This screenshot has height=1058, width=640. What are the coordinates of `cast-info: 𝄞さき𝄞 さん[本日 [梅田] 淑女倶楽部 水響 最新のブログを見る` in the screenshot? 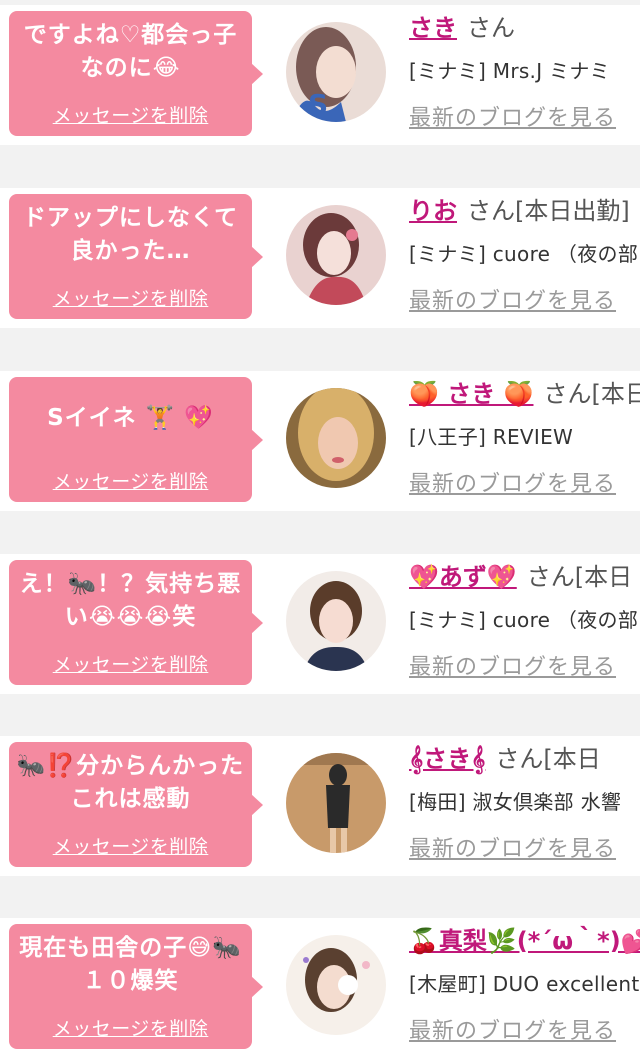 It's located at (524, 806).